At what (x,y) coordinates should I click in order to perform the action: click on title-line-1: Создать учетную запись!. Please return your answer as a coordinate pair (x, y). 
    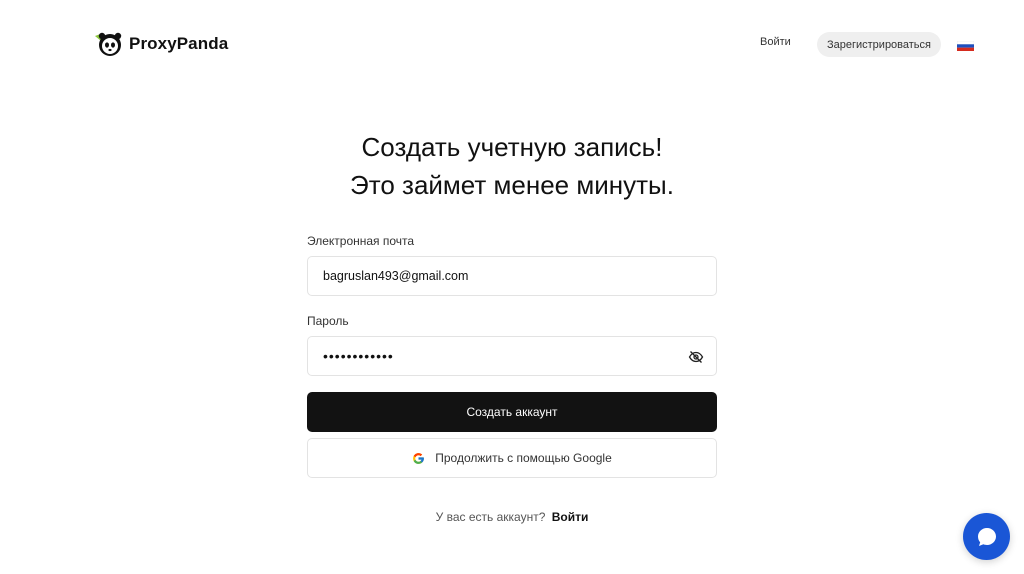
    Looking at the image, I should click on (512, 147).